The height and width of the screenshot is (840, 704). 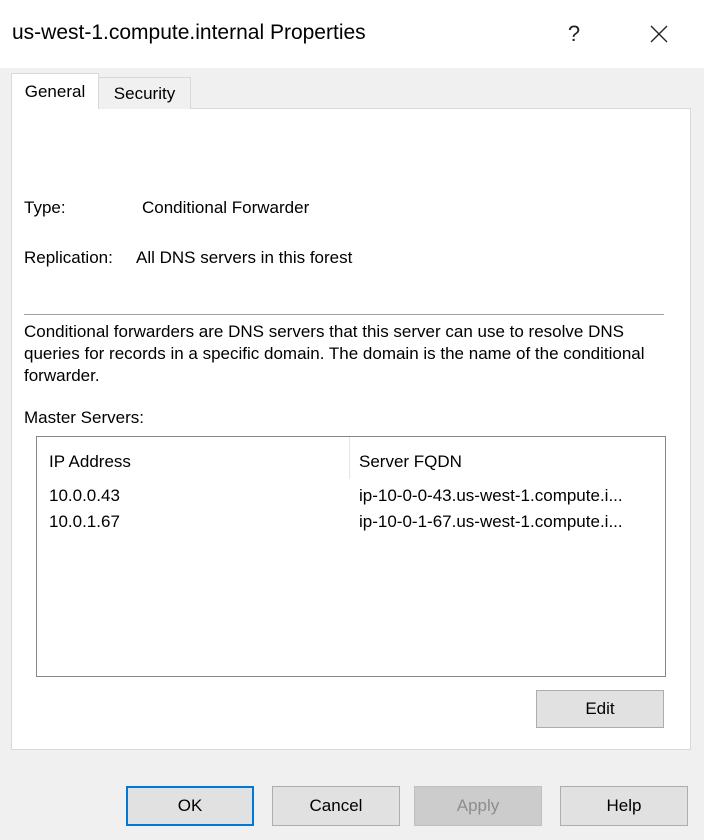 I want to click on type-value: Conditional Forwarder, so click(x=226, y=207).